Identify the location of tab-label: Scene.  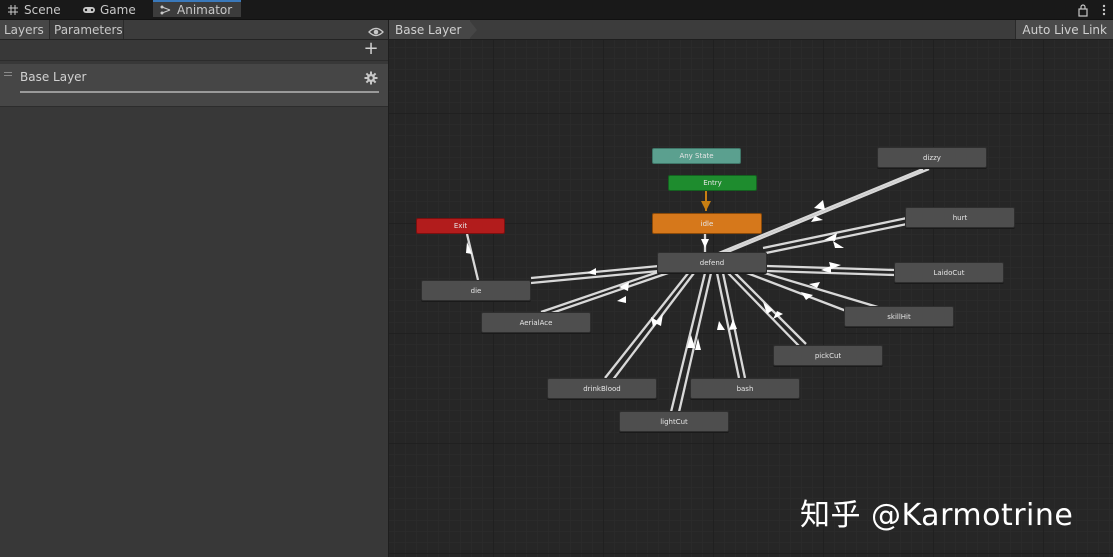
(42, 9).